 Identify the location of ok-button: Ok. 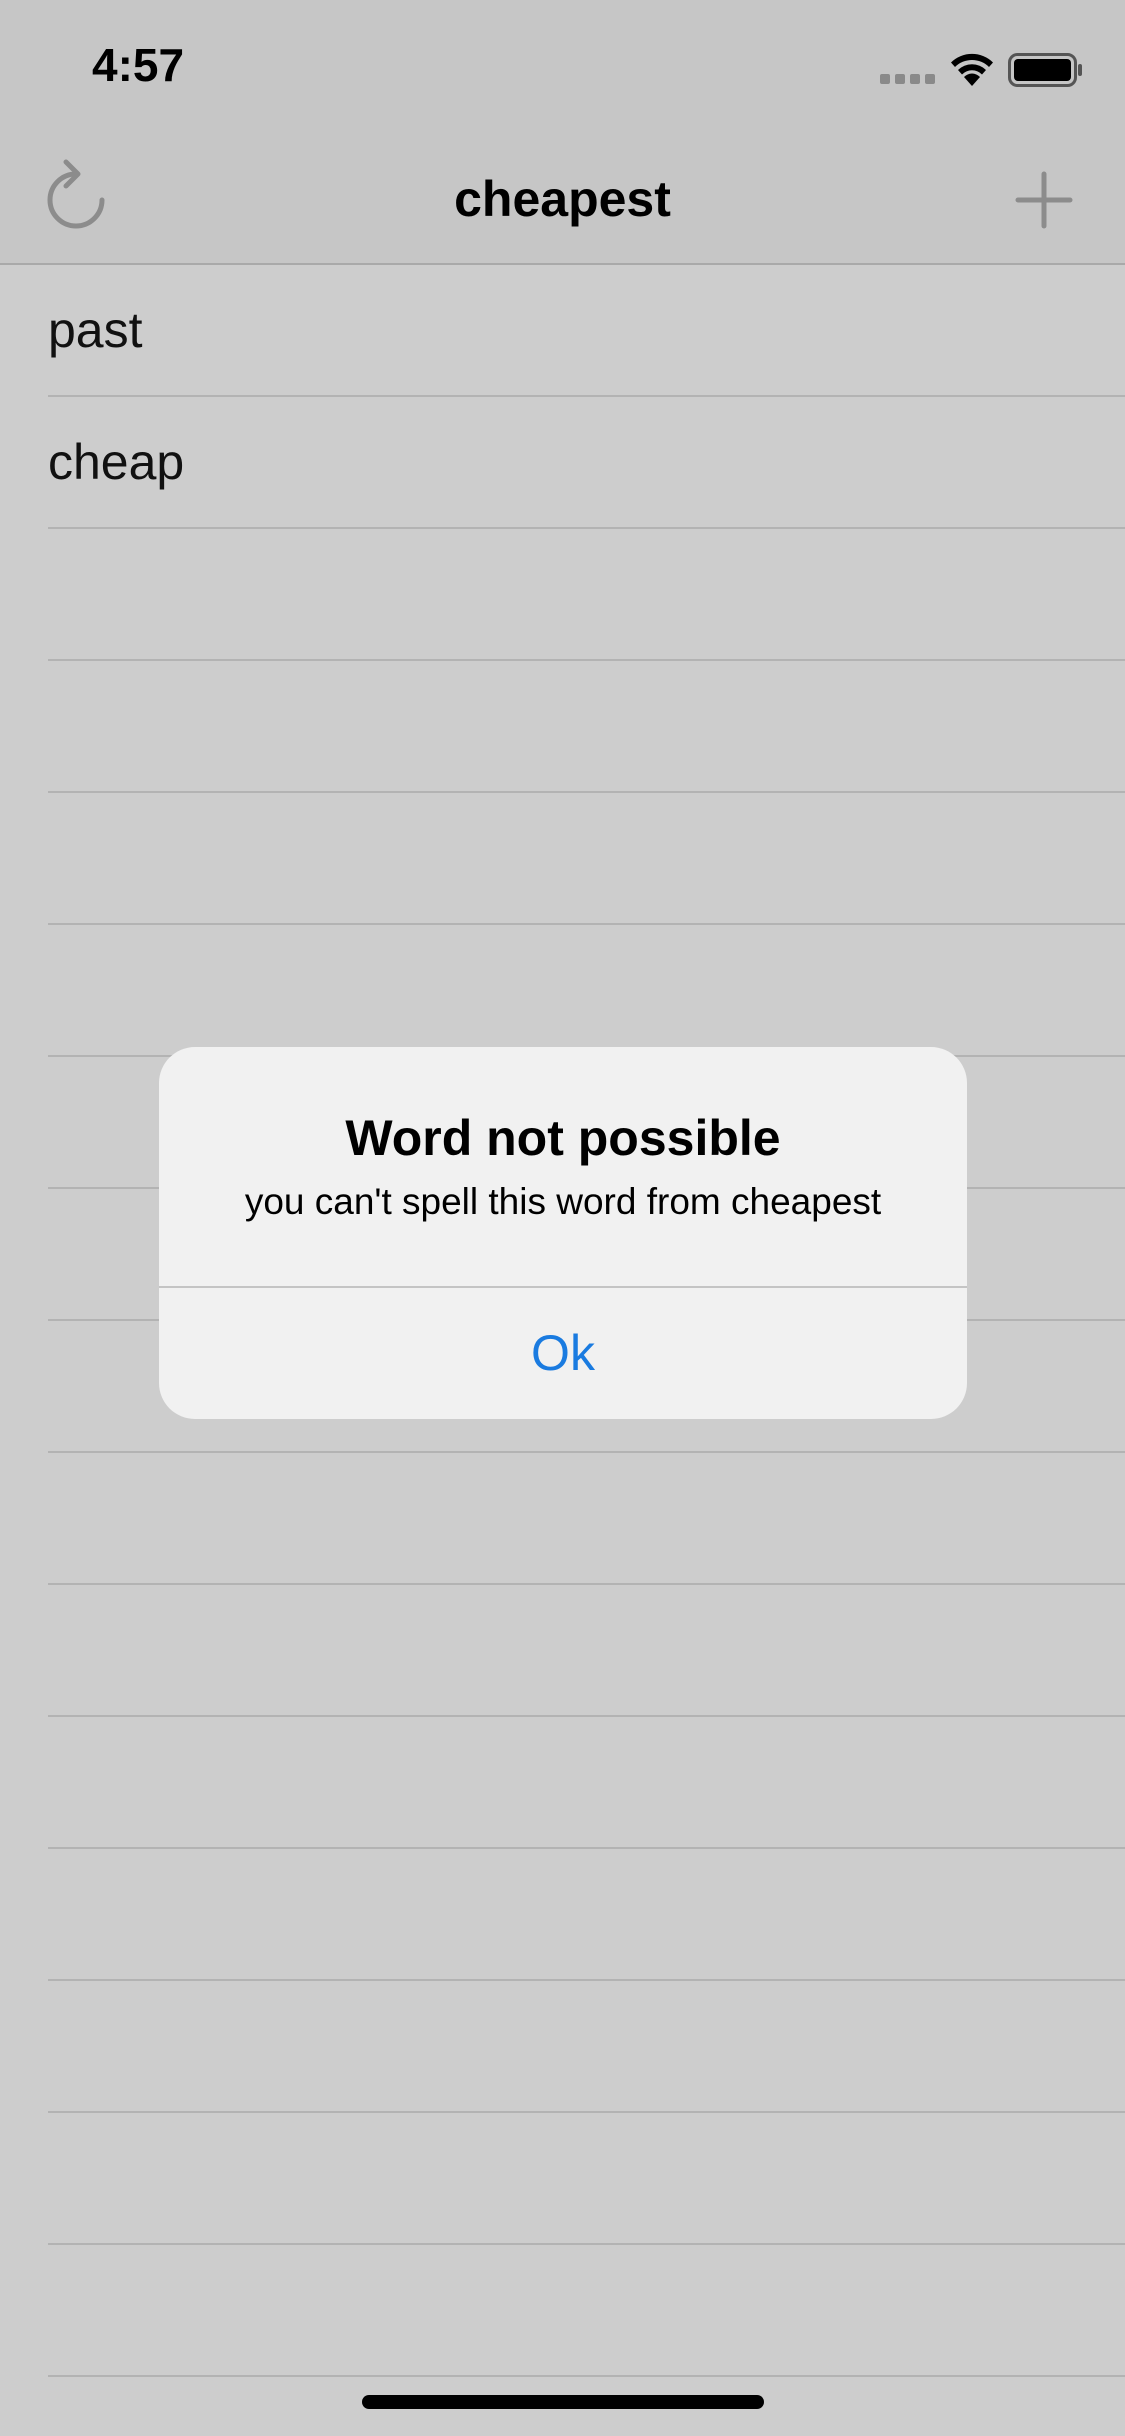
(563, 1353).